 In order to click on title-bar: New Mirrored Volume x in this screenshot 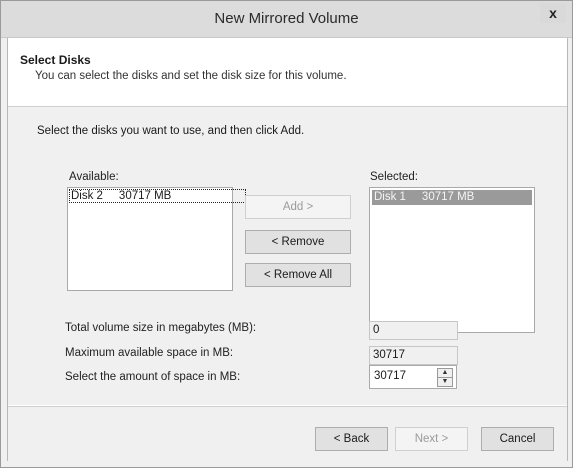, I will do `click(286, 19)`.